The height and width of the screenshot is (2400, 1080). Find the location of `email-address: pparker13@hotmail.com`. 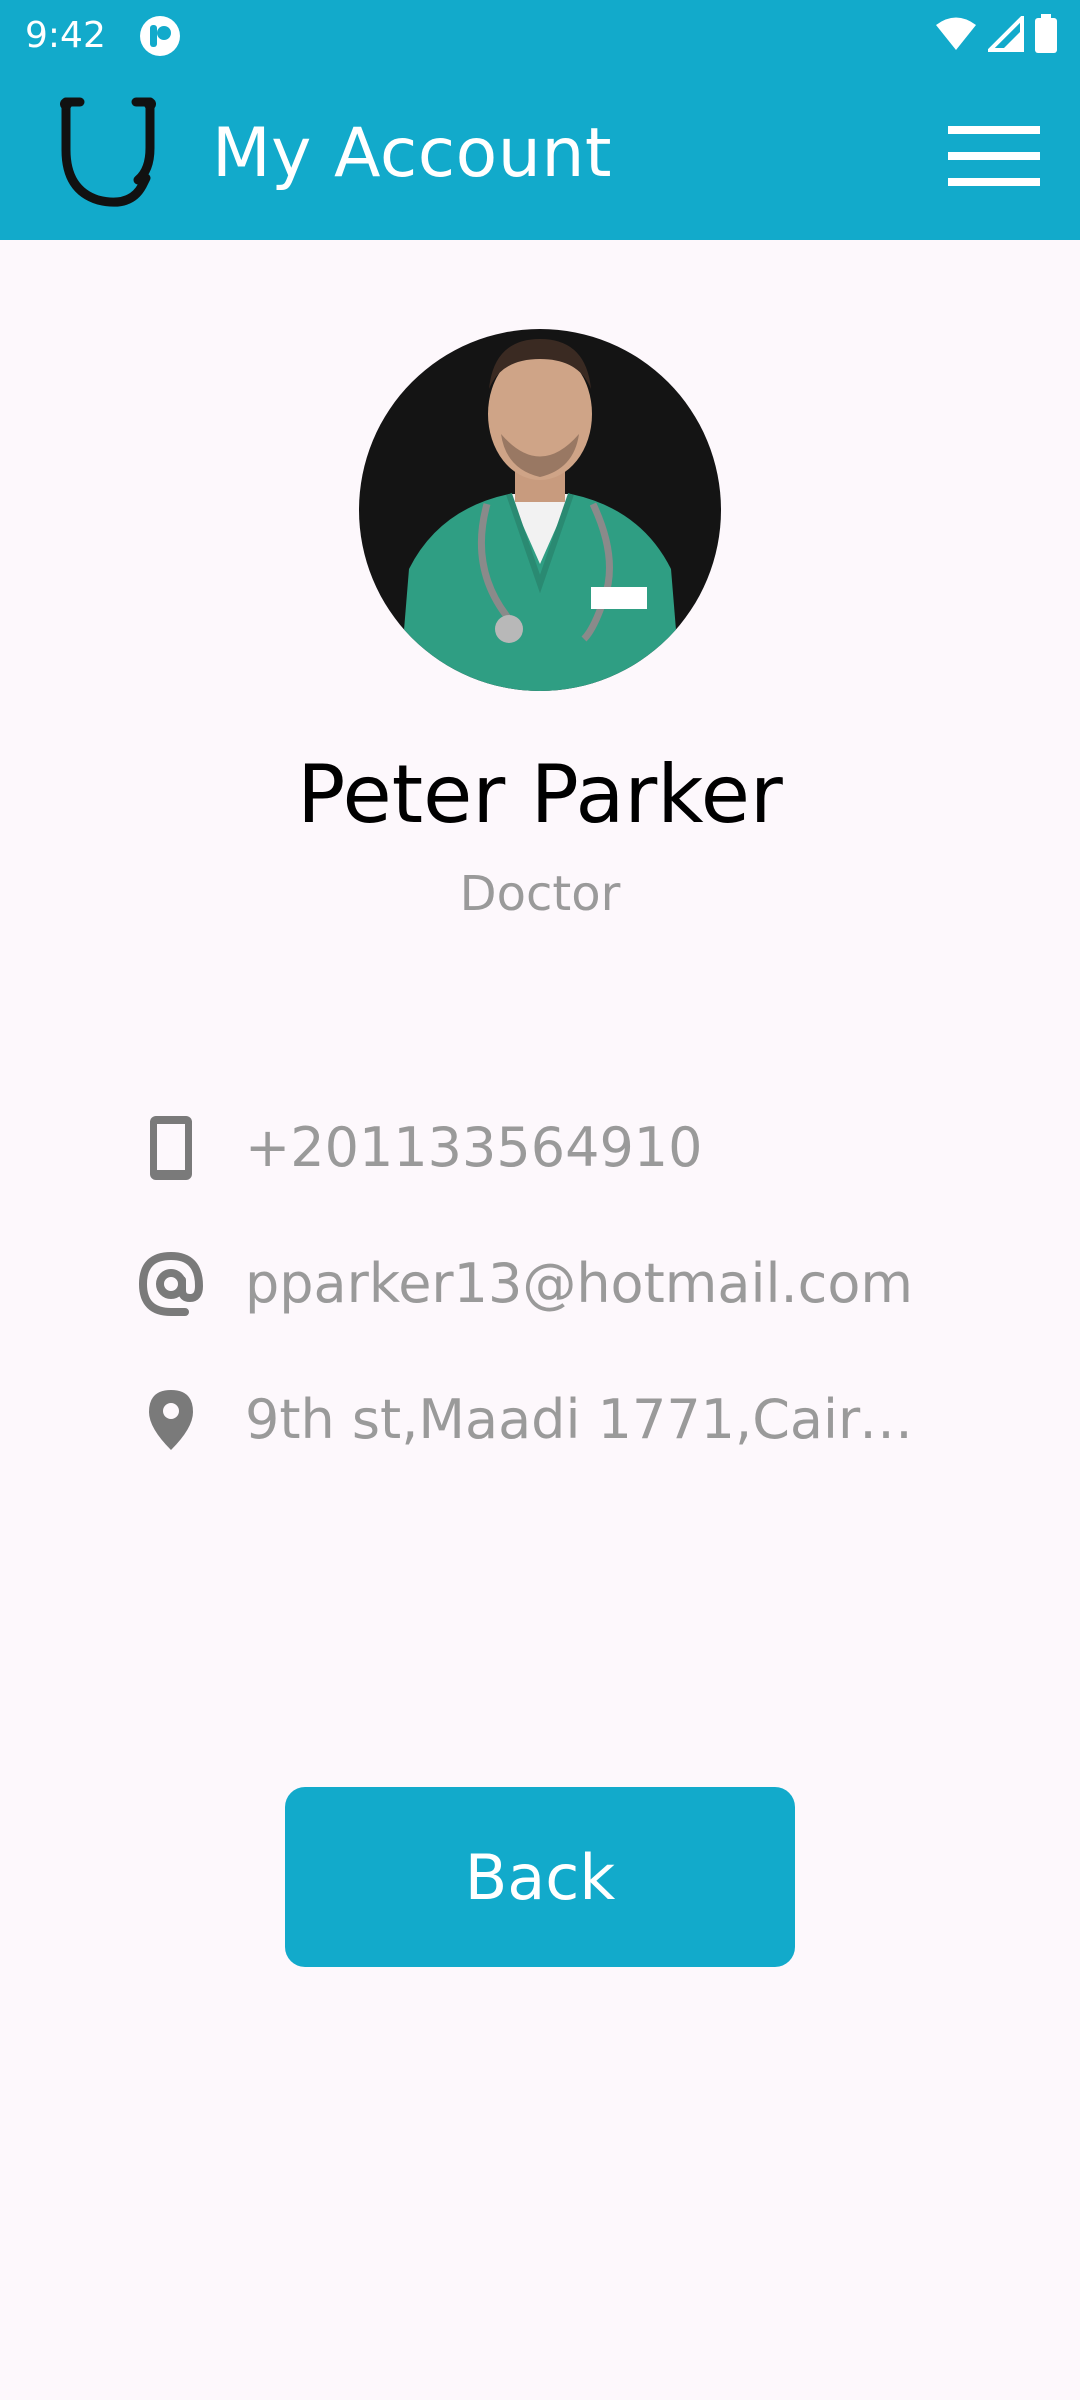

email-address: pparker13@hotmail.com is located at coordinates (579, 1283).